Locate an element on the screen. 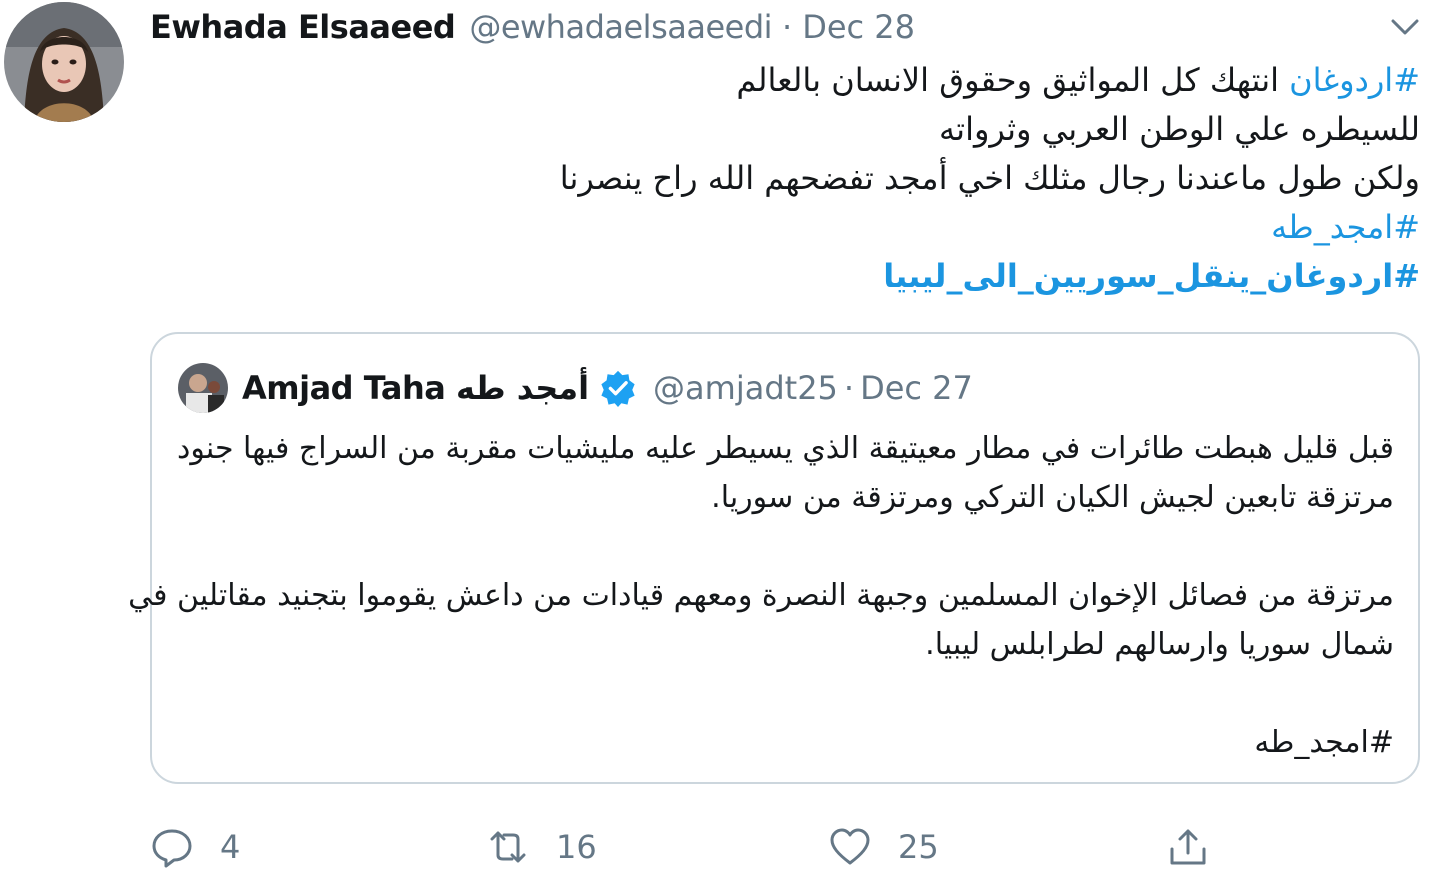  like-button: 25 is located at coordinates (883, 847).